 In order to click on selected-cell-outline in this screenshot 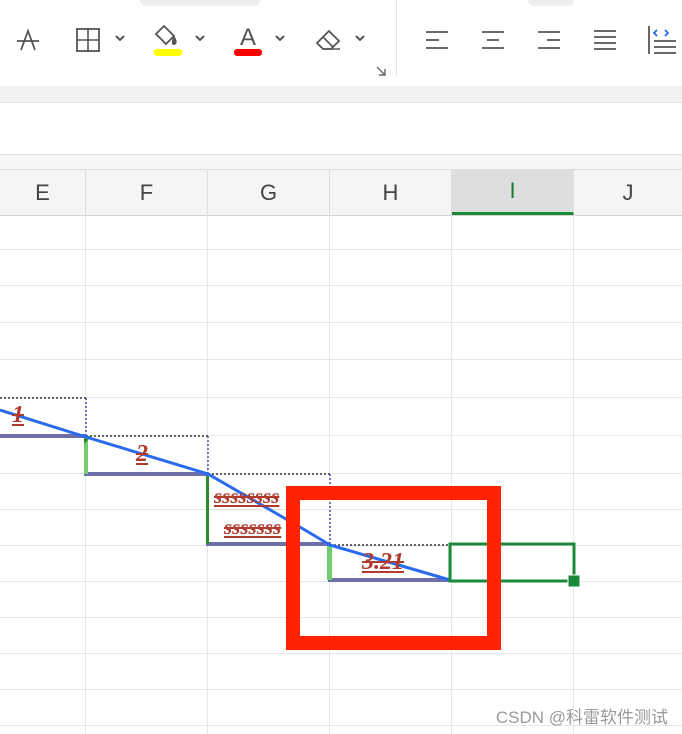, I will do `click(512, 562)`.